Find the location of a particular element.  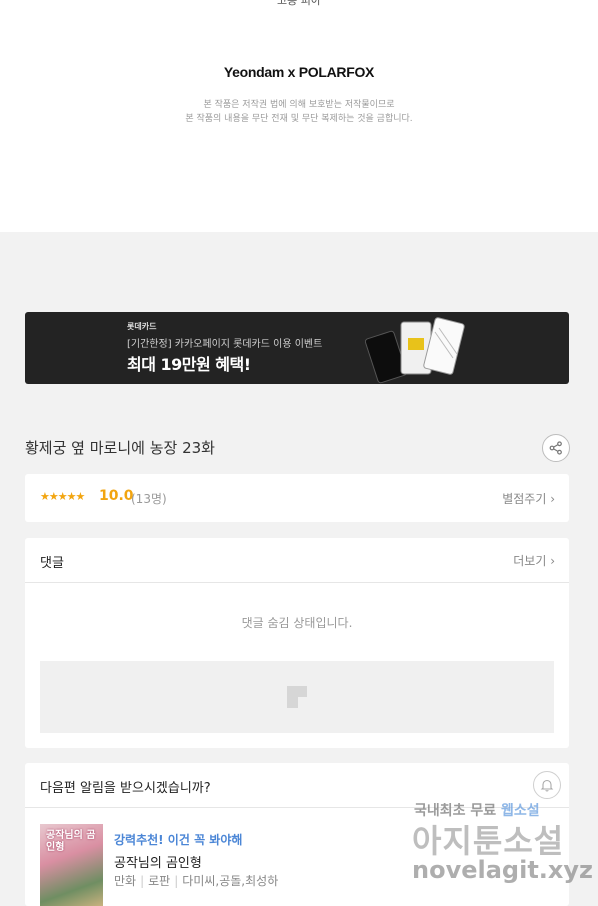

copyright-line: 본 작품은 저작권 법에 의해 보호받는 저작물이므로 is located at coordinates (299, 105).